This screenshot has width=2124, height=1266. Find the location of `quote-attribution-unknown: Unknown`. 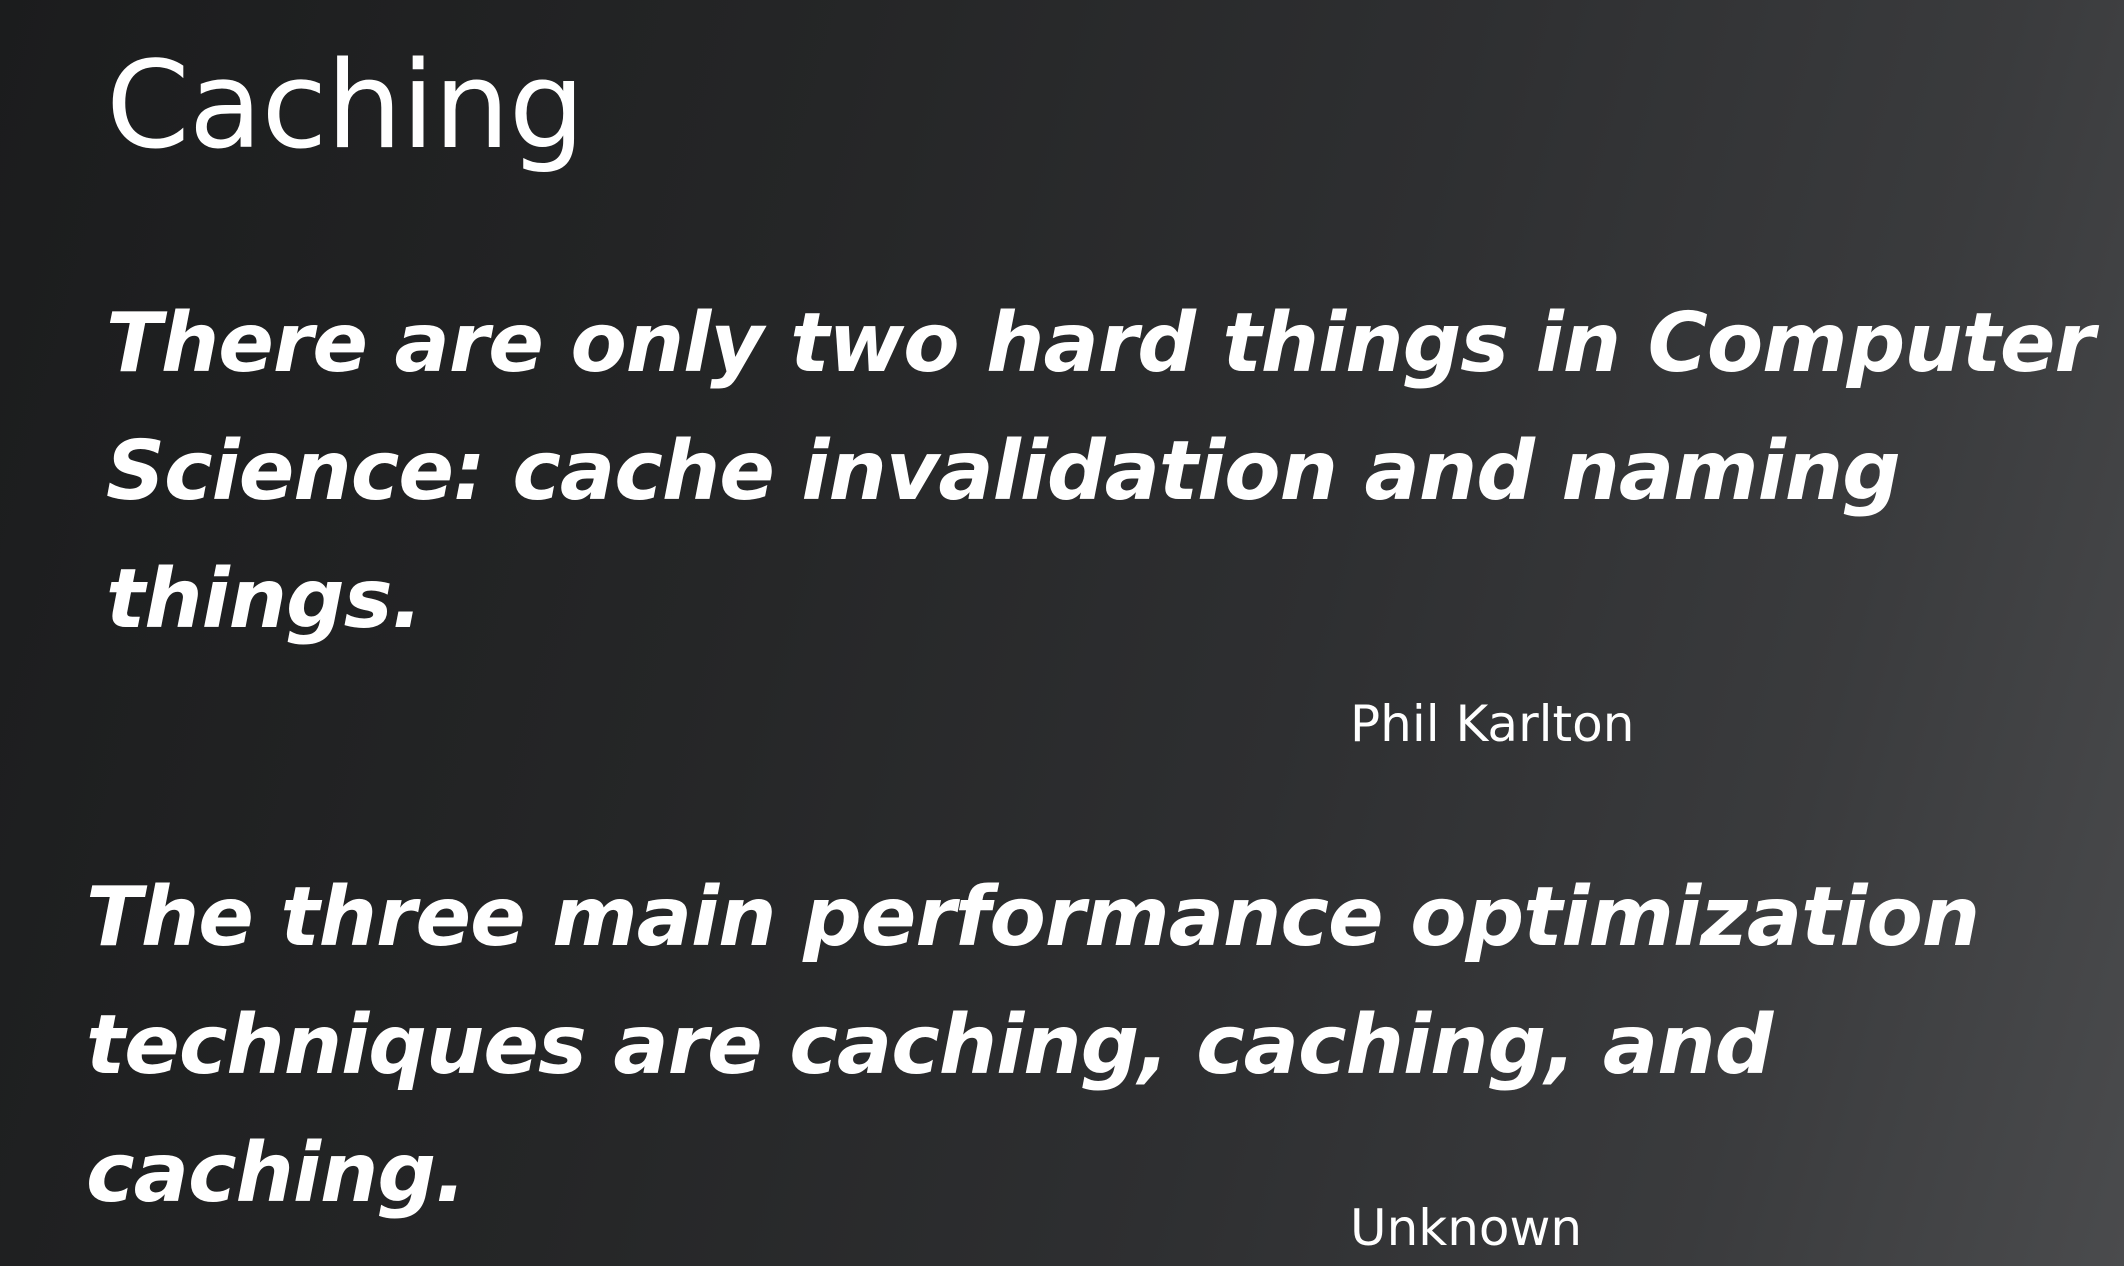

quote-attribution-unknown: Unknown is located at coordinates (1466, 1228).